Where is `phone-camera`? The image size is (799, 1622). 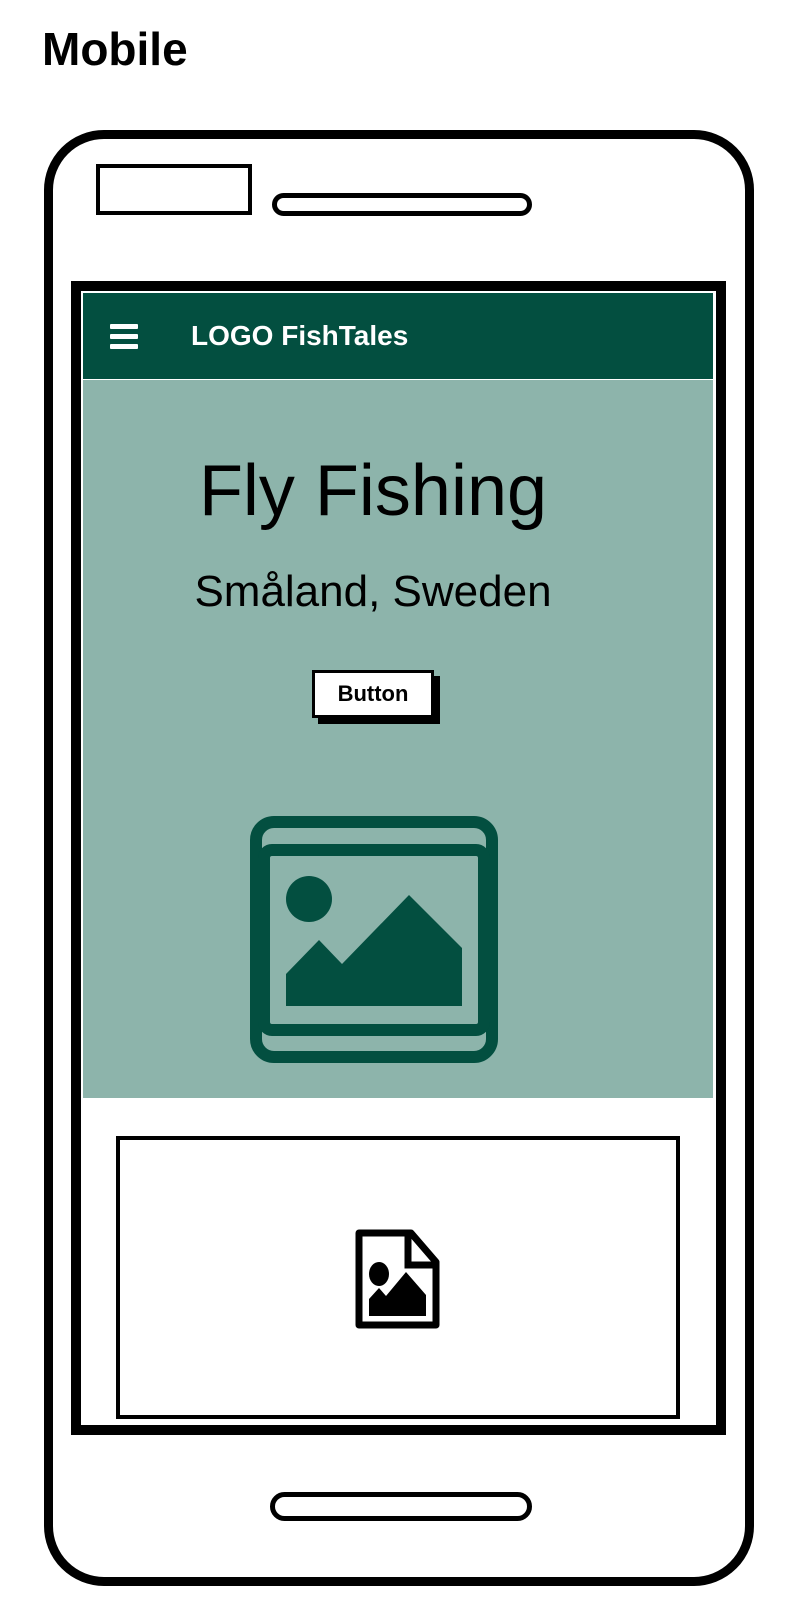
phone-camera is located at coordinates (174, 189).